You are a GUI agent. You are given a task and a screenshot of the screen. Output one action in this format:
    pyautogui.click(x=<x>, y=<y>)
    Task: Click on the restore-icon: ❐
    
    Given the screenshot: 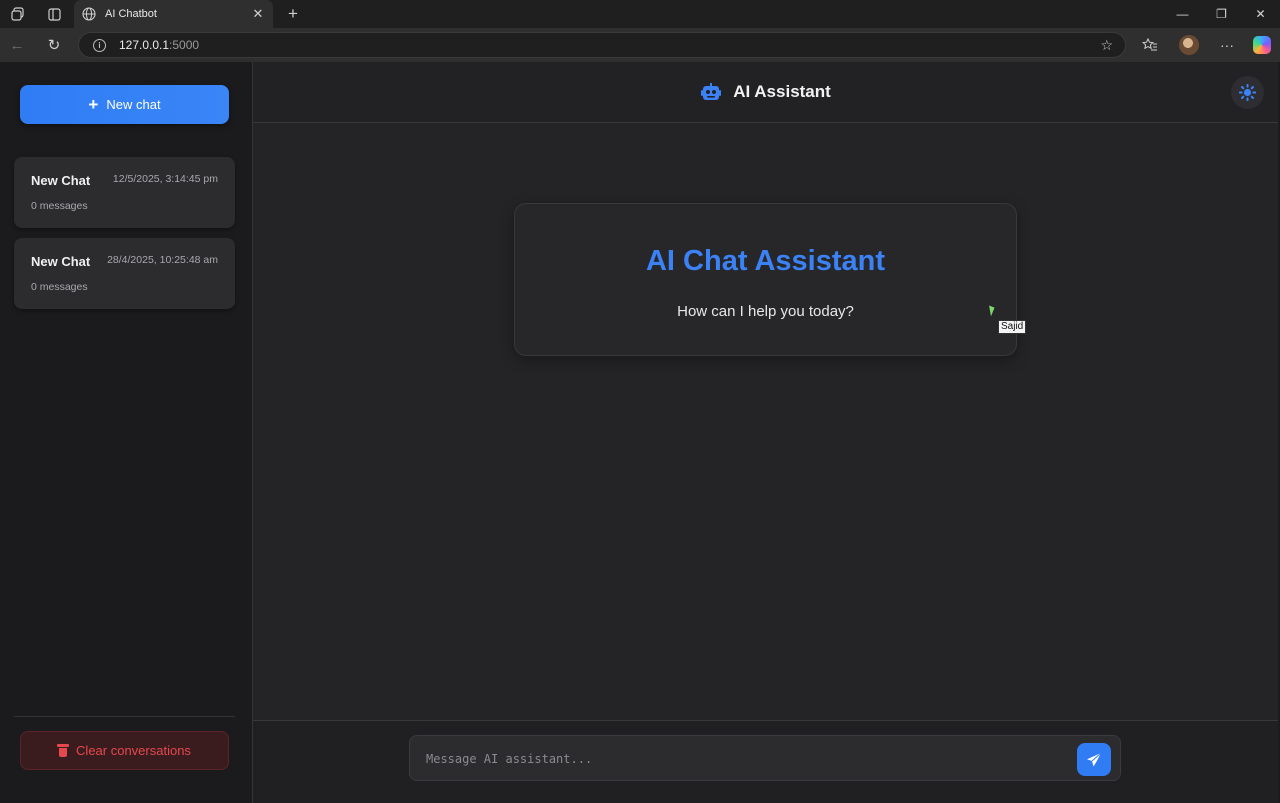 What is the action you would take?
    pyautogui.click(x=1221, y=14)
    